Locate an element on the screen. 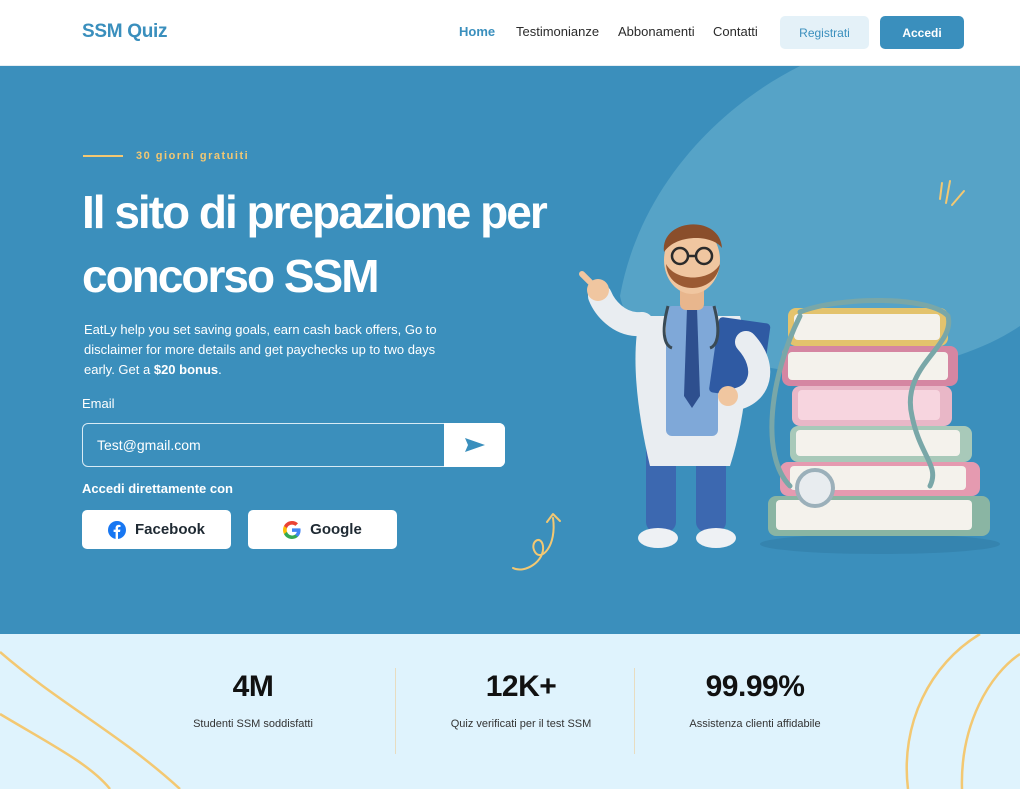  stat-value: 12K+ is located at coordinates (521, 686).